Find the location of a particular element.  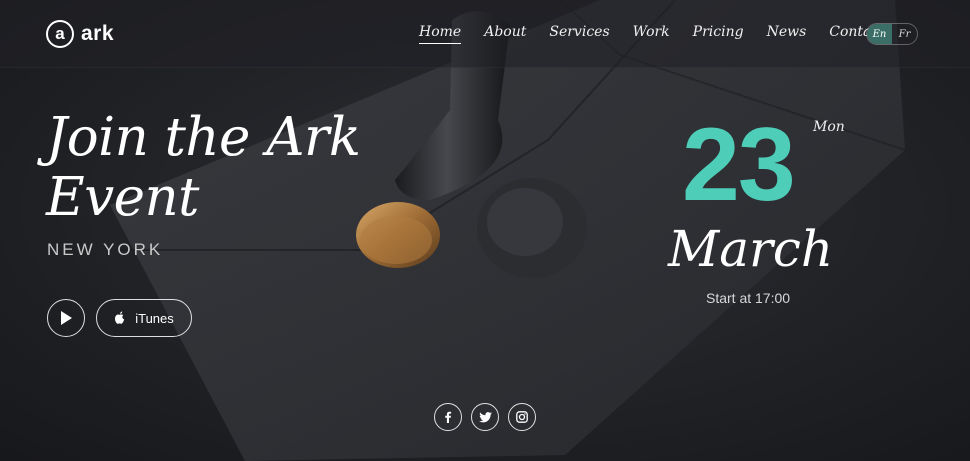

hero-title-line2: Event is located at coordinates (122, 197).